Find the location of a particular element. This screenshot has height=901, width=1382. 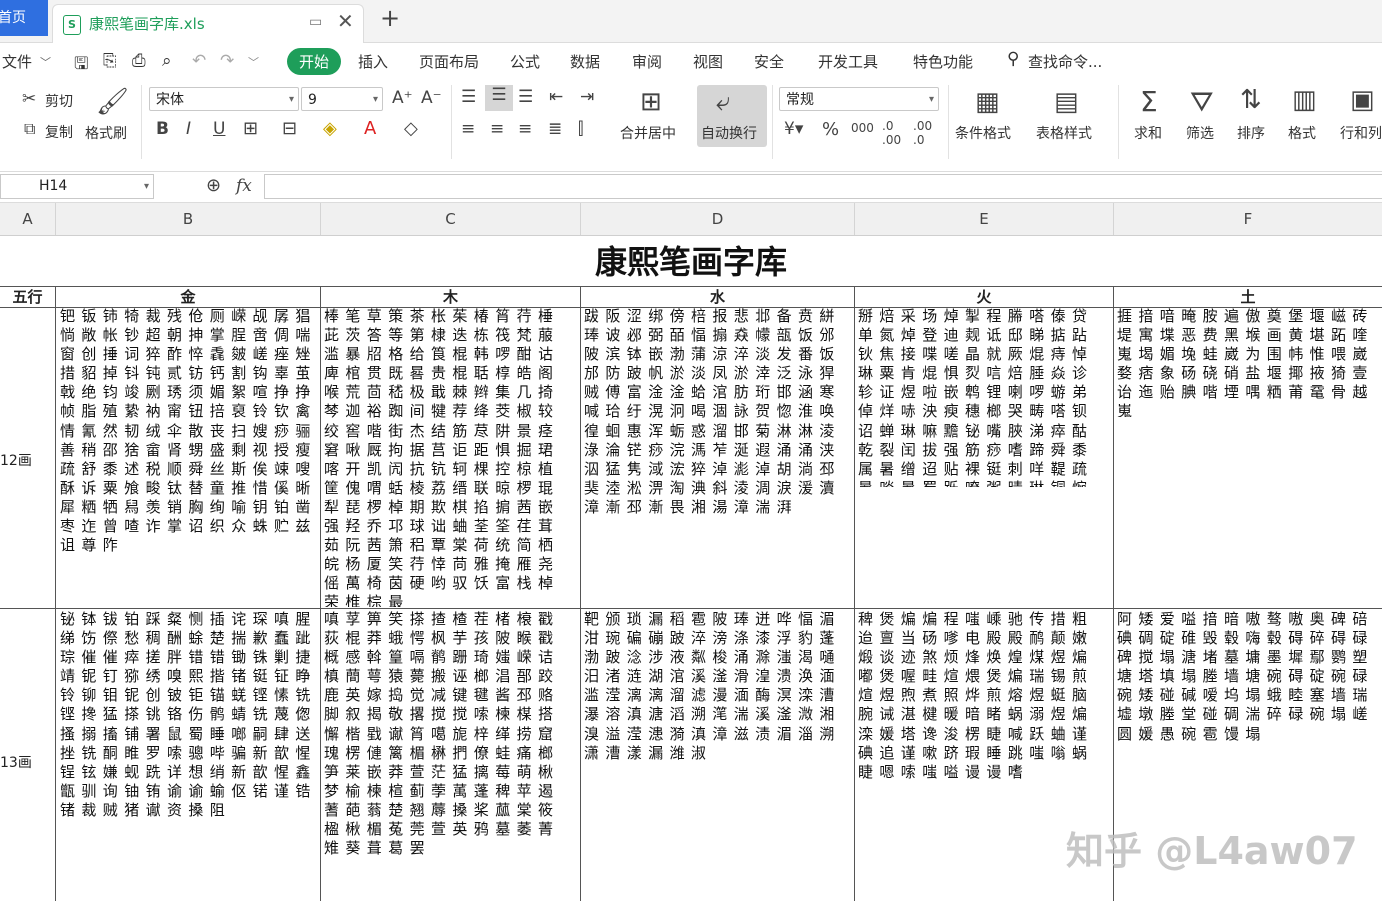

sum-icon: Σ is located at coordinates (1149, 101).